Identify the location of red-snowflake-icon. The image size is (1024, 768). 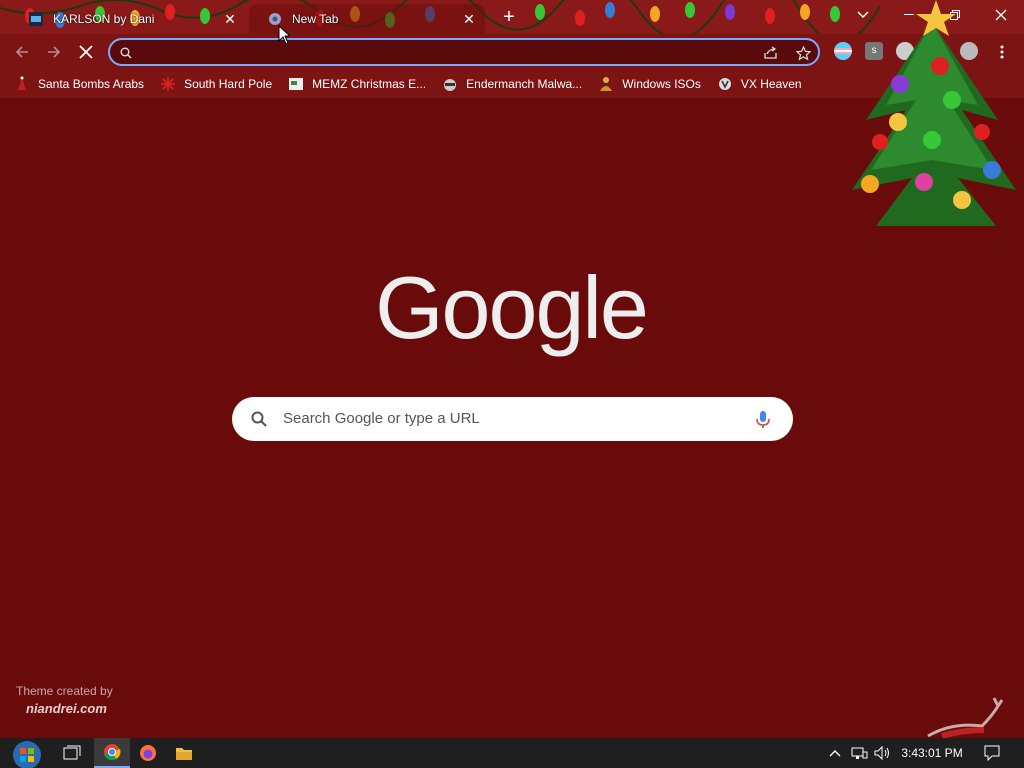
(168, 84).